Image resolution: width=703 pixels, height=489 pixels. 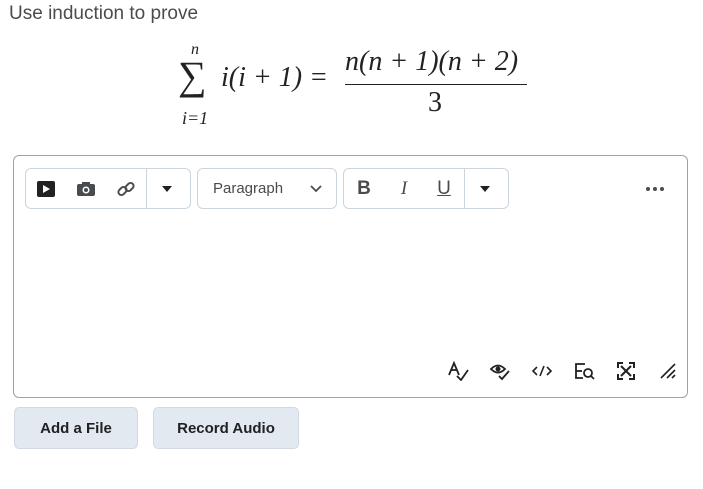 I want to click on link-icon, so click(x=126, y=188).